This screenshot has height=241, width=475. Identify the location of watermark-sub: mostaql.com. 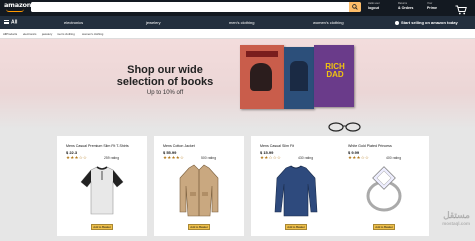
(456, 223).